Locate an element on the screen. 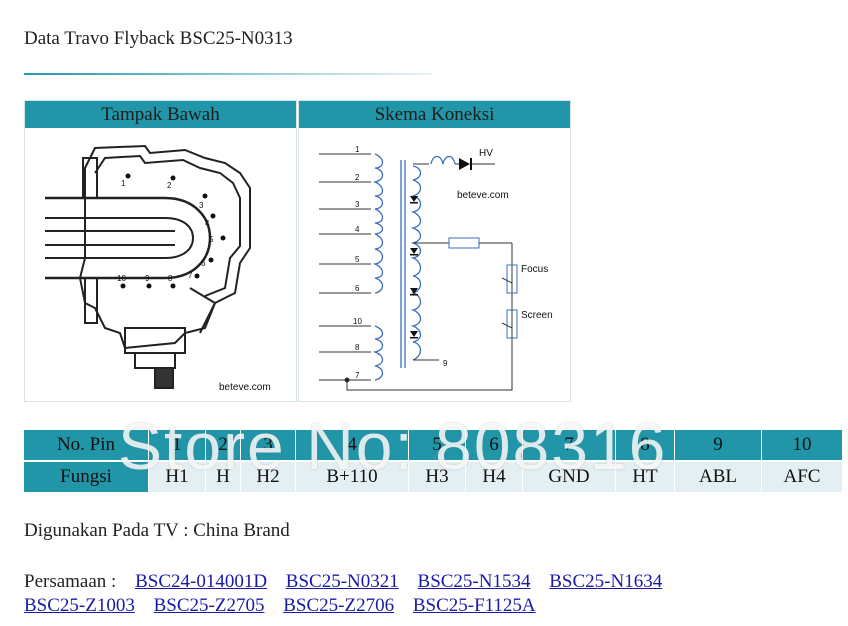  pin-function: ABL is located at coordinates (718, 476).